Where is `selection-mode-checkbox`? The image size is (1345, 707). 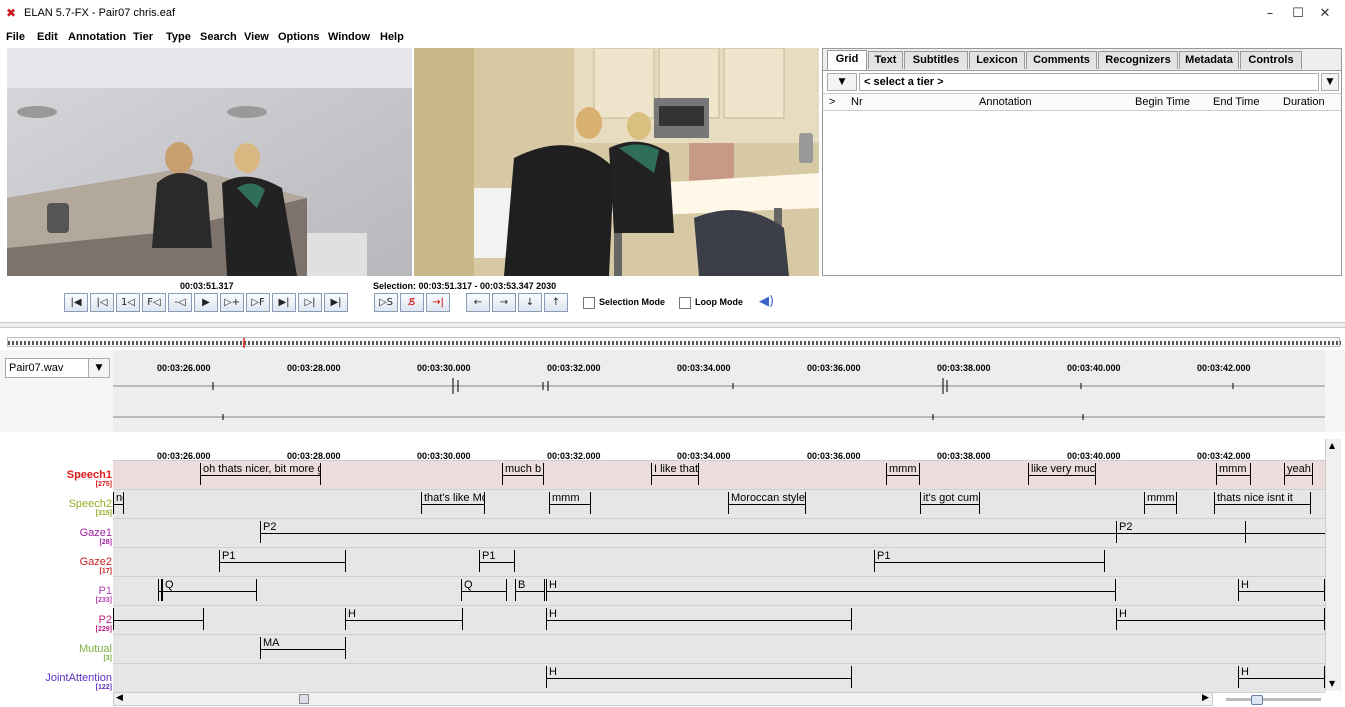 selection-mode-checkbox is located at coordinates (589, 303).